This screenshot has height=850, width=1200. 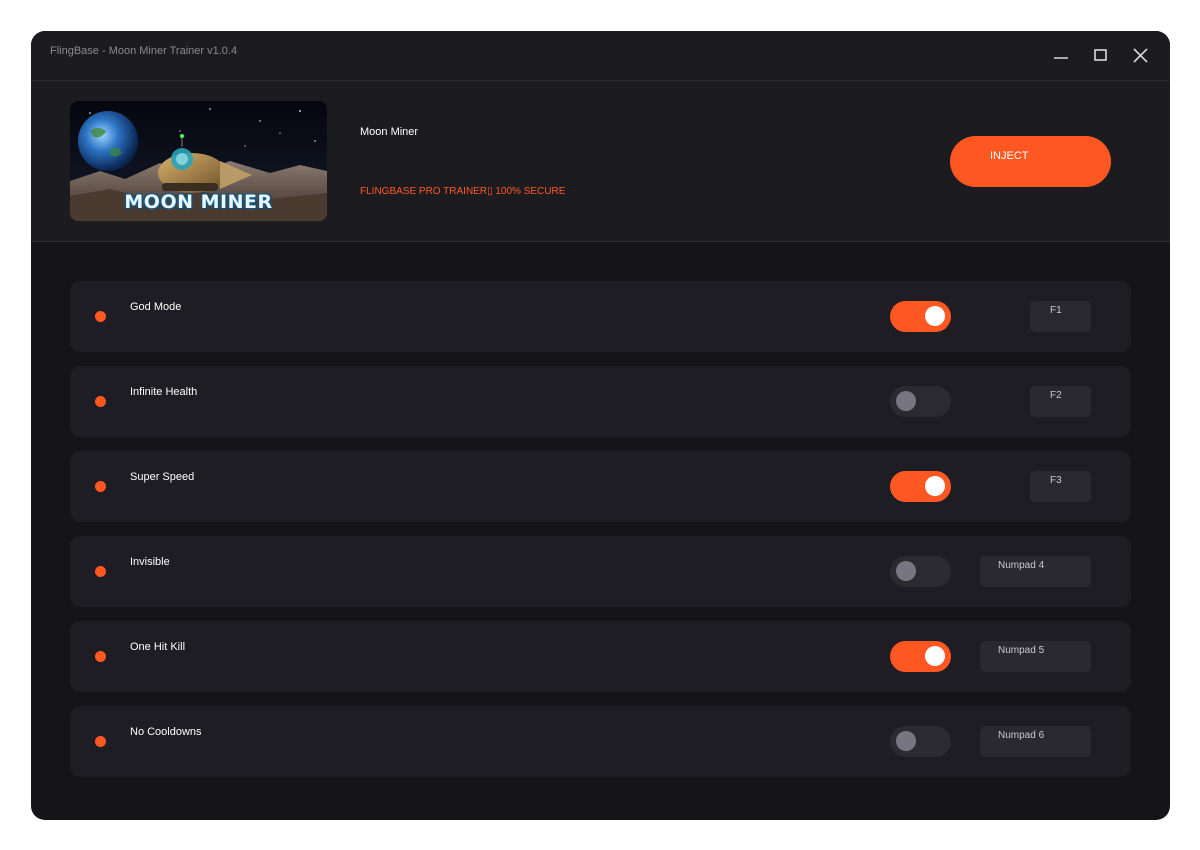 I want to click on cheat-row-god-mode: God Mode F1, so click(x=600, y=316).